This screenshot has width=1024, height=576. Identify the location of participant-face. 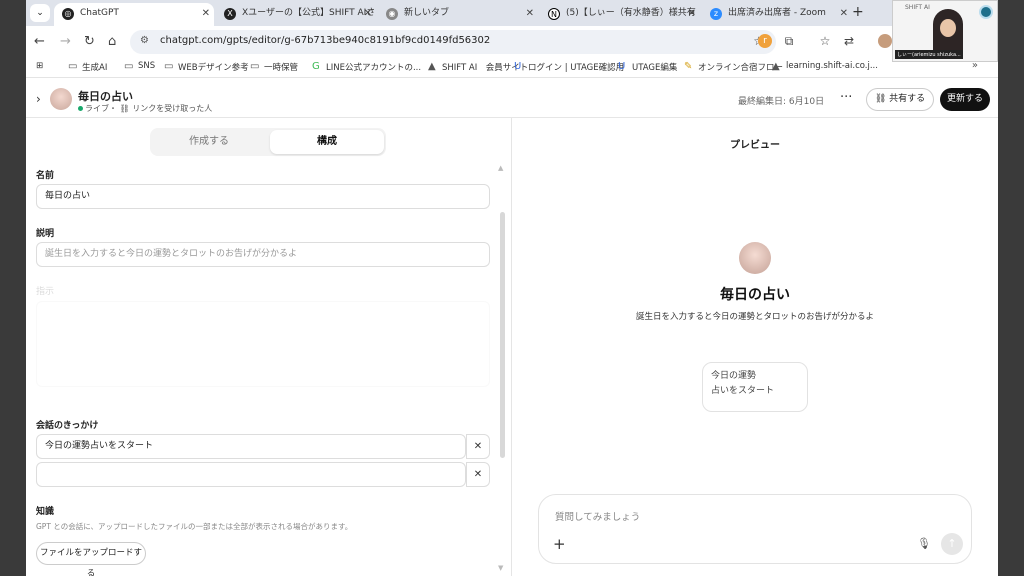
(948, 28).